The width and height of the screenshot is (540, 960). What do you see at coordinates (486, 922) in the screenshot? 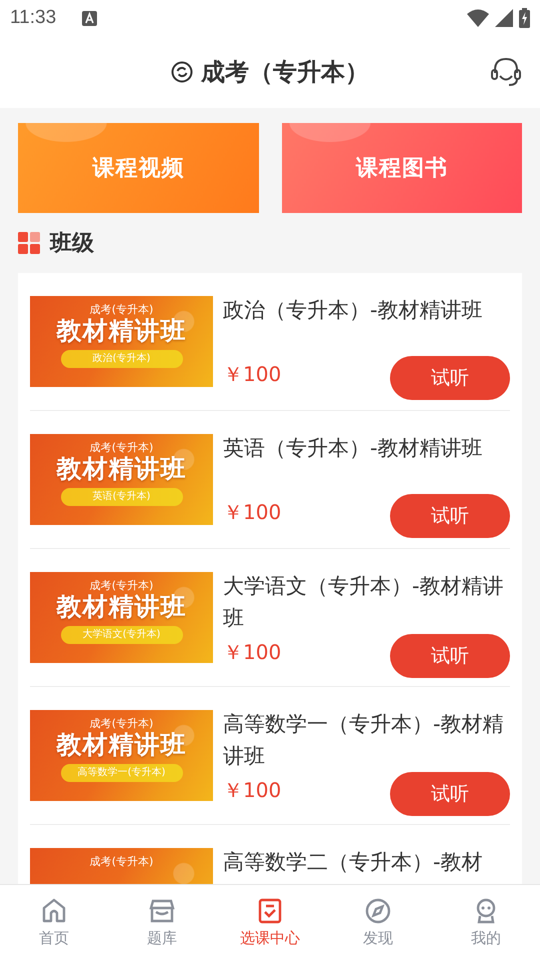
I see `nav-tab: 我的` at bounding box center [486, 922].